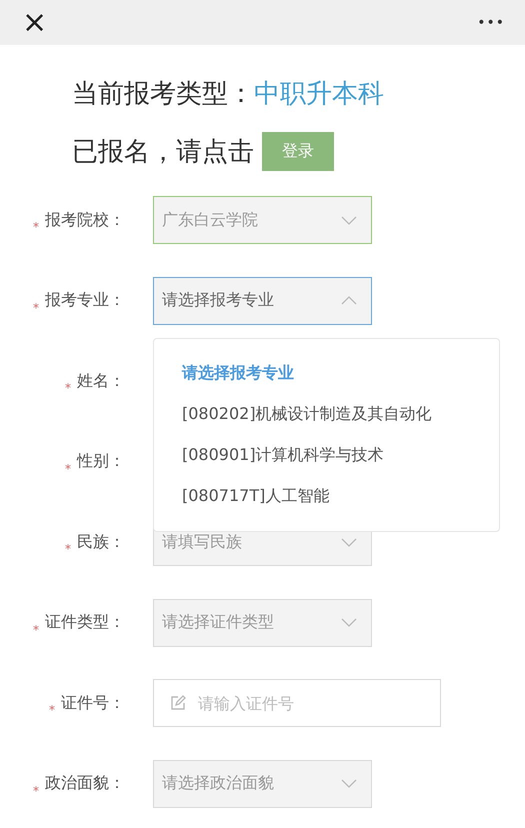  I want to click on close-button: ×, so click(35, 23).